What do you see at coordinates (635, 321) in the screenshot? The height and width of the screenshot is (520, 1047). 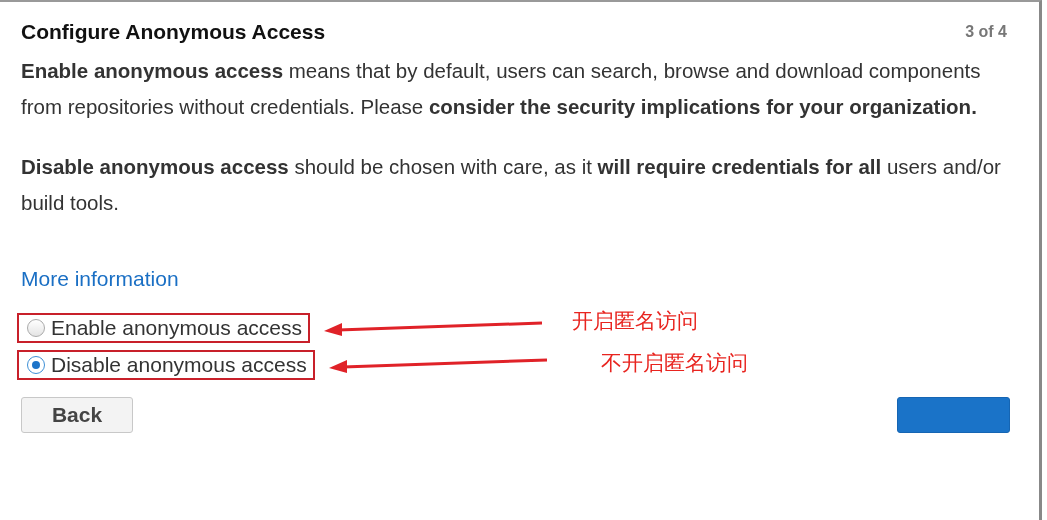 I see `annotation-text: 开启匿名访问` at bounding box center [635, 321].